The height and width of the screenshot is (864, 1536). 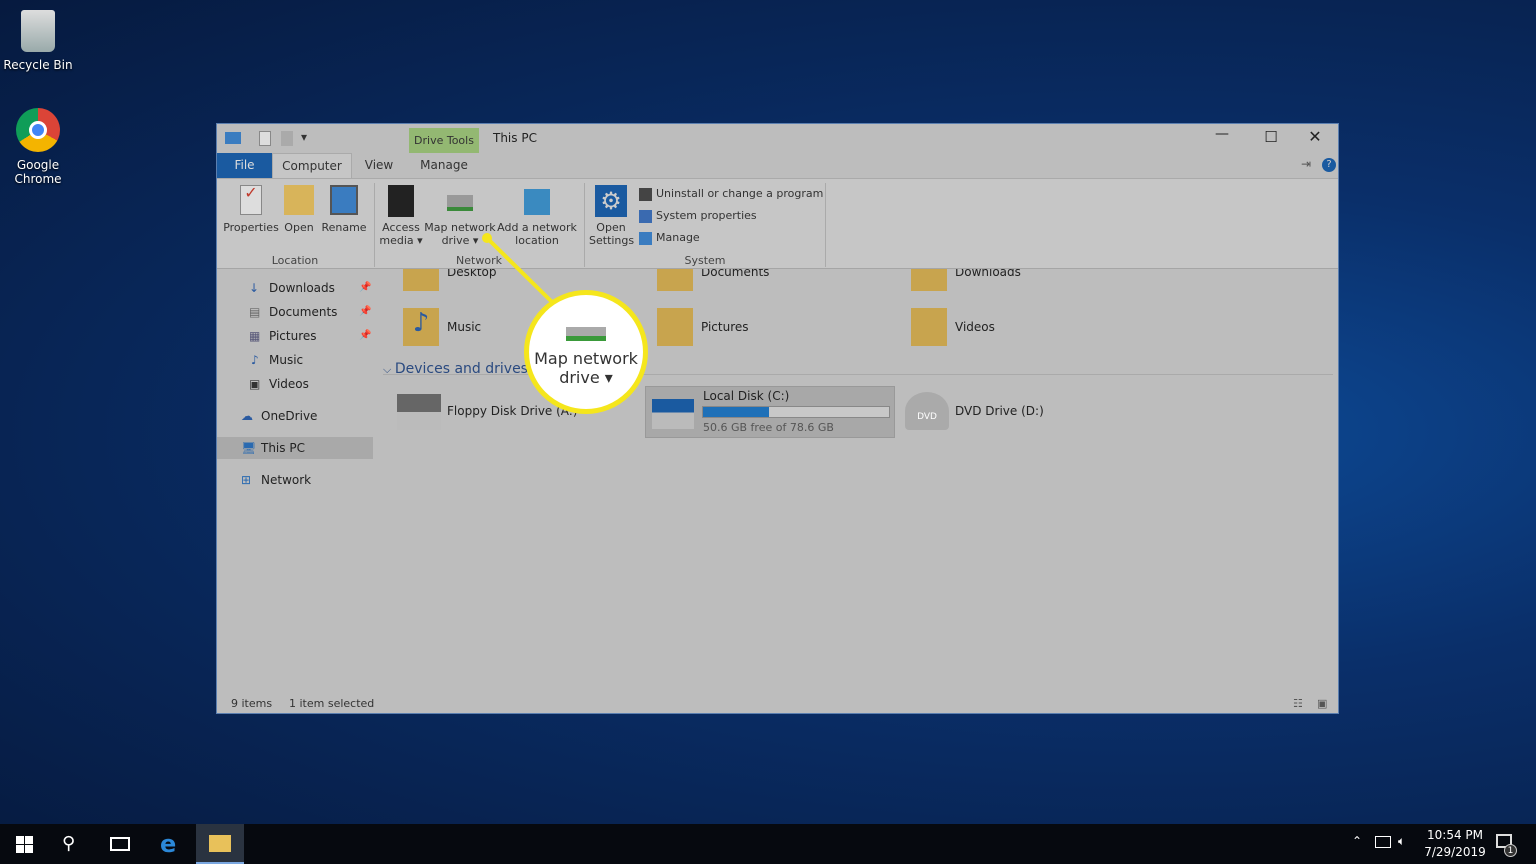 I want to click on file-explorer-taskbar-button, so click(x=220, y=844).